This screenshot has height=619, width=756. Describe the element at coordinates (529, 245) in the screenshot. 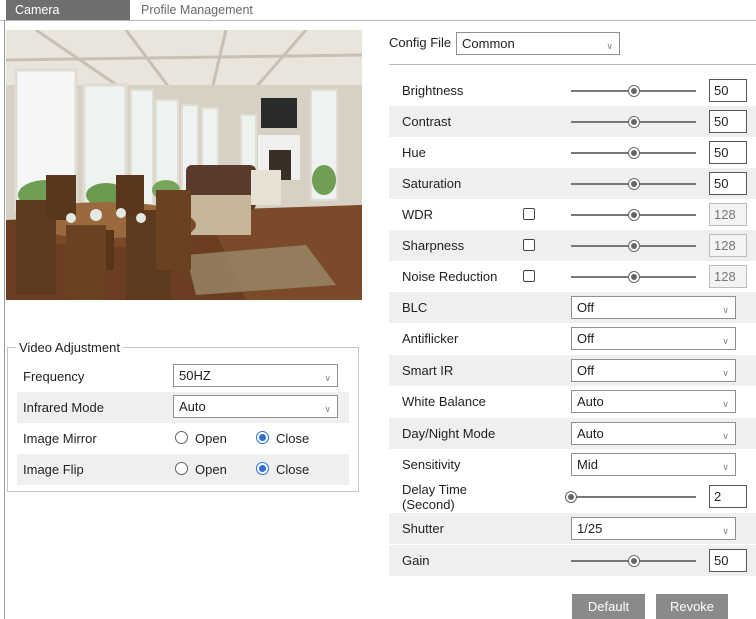

I see `sharpness-checkbox` at that location.